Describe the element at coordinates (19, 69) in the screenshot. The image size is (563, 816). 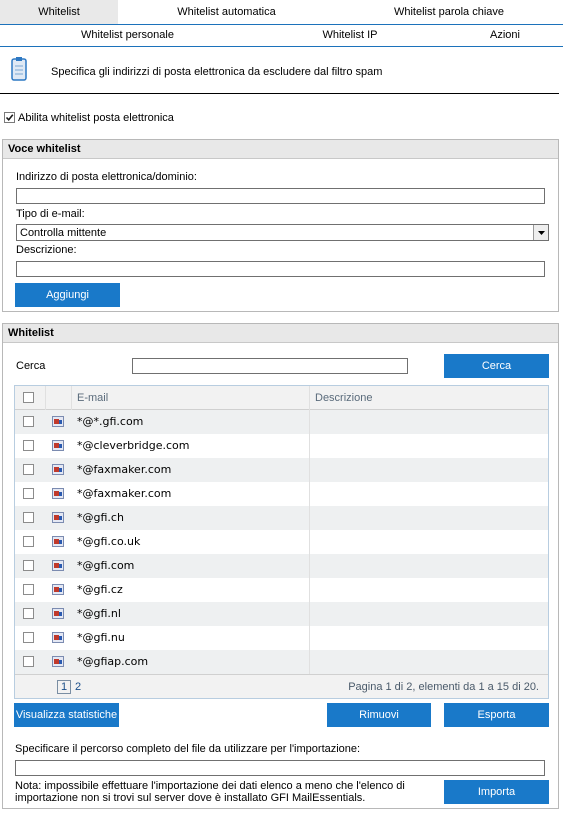
I see `clipboard-icon` at that location.